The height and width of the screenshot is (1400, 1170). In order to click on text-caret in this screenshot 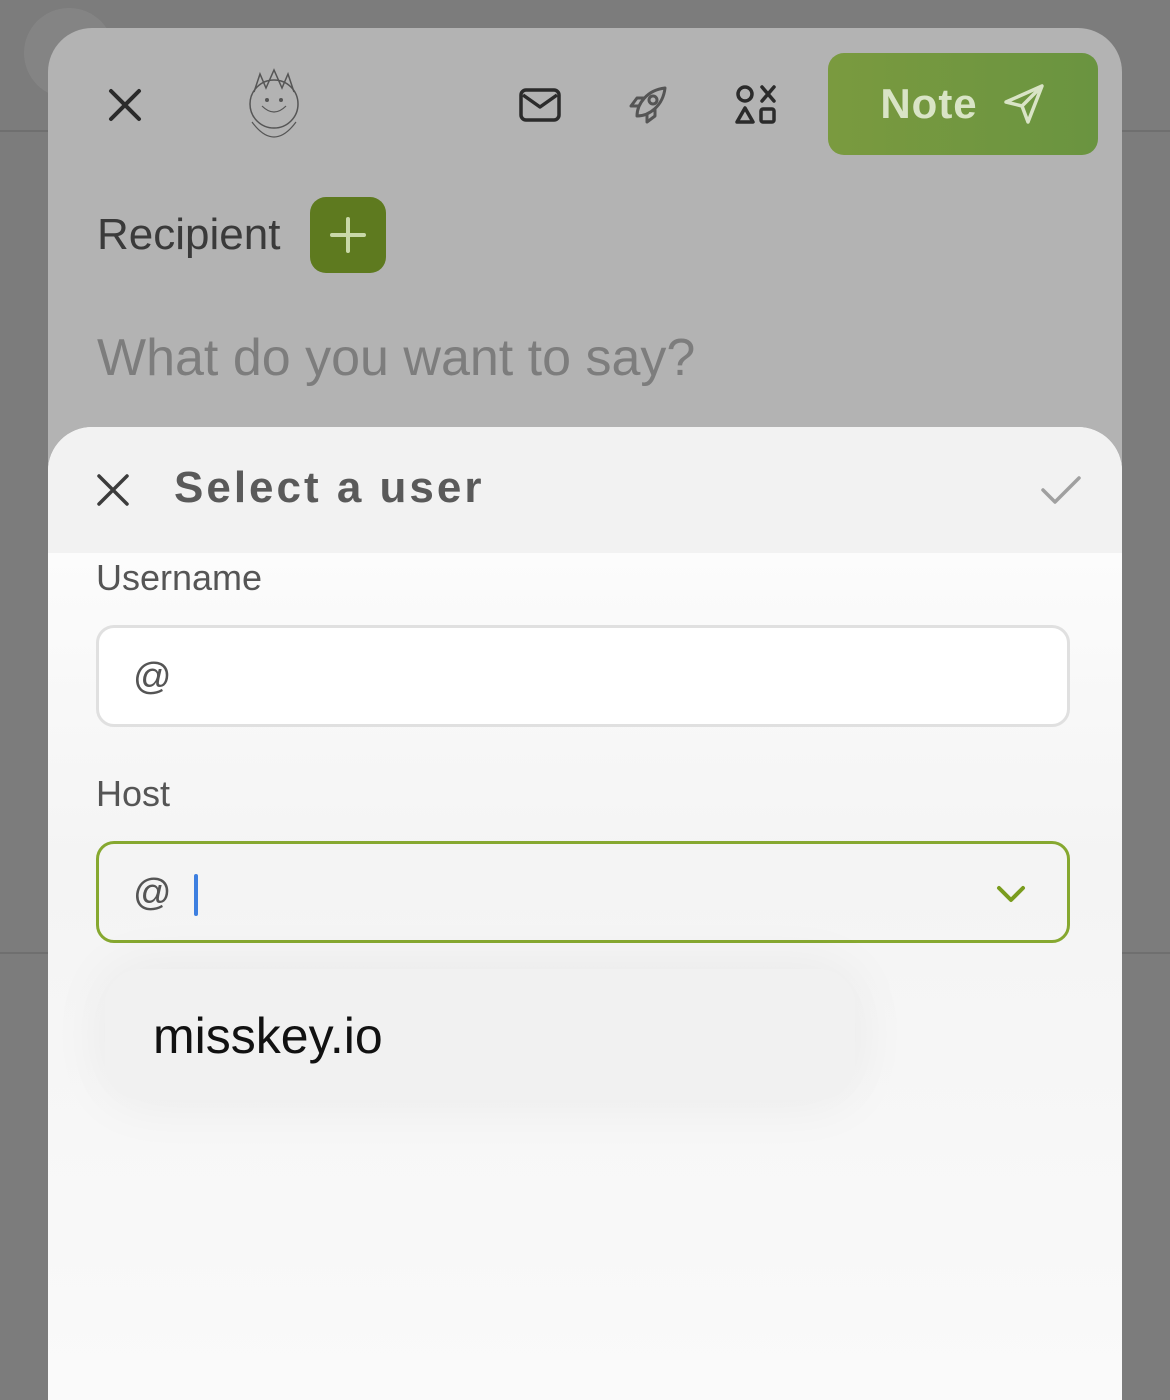, I will do `click(196, 895)`.